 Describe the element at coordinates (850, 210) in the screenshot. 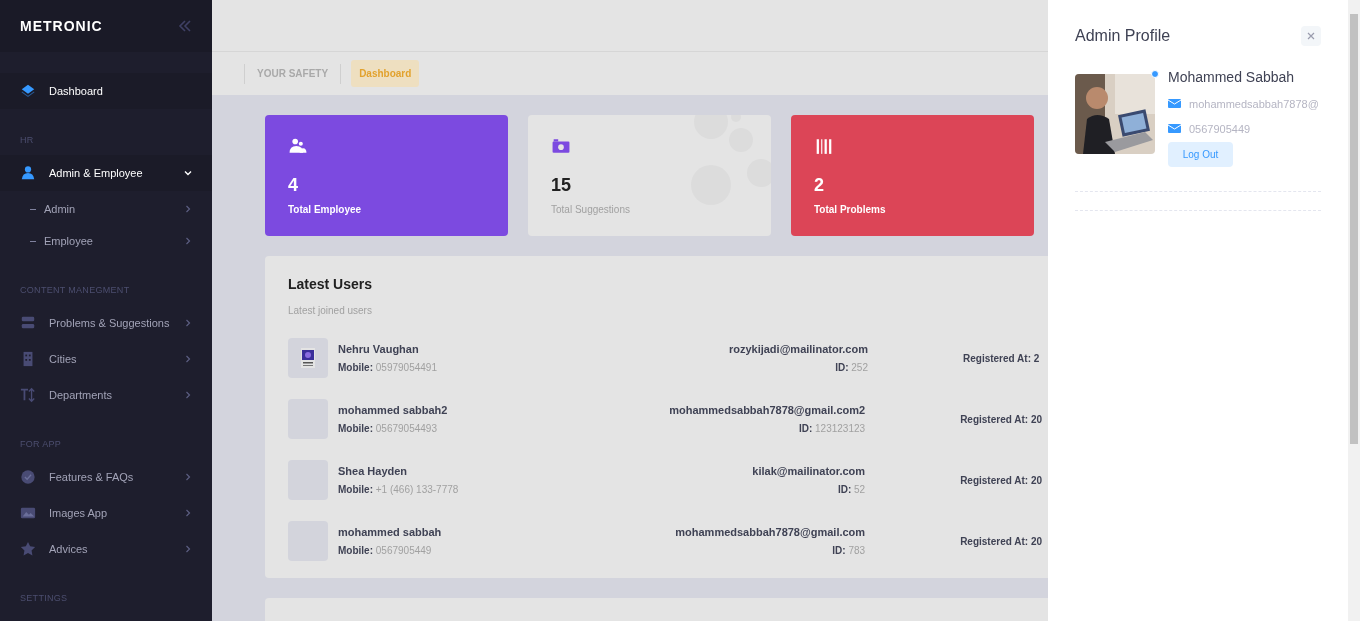

I see `stat-label: Total Problems` at that location.